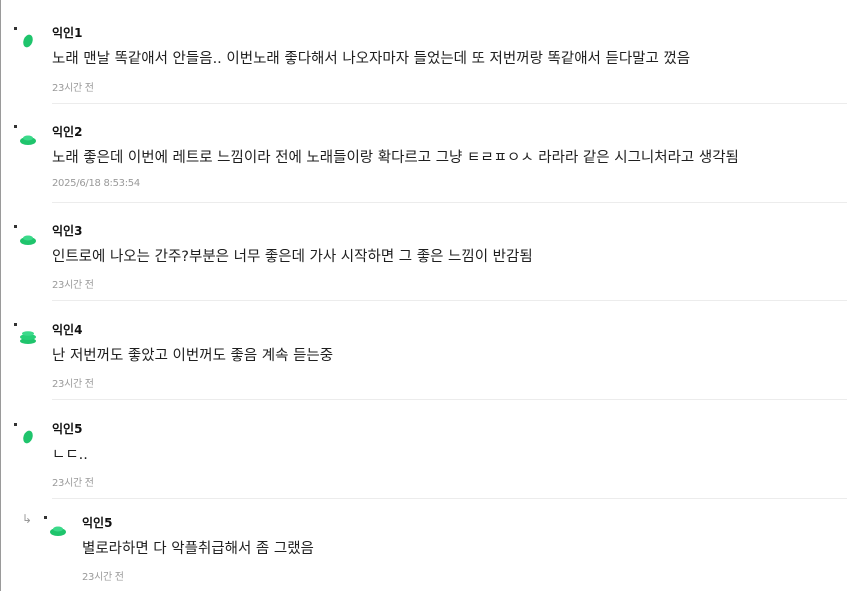 The width and height of the screenshot is (847, 591). What do you see at coordinates (67, 231) in the screenshot?
I see `comment-author: 익인3` at bounding box center [67, 231].